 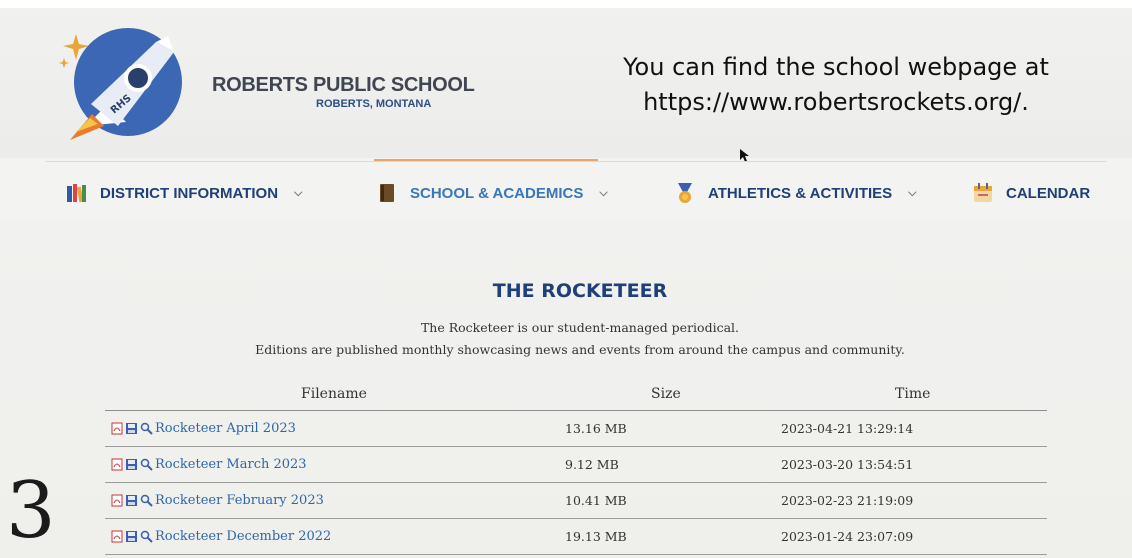 What do you see at coordinates (847, 536) in the screenshot?
I see `file-time: 2023-01-24 23:07:09` at bounding box center [847, 536].